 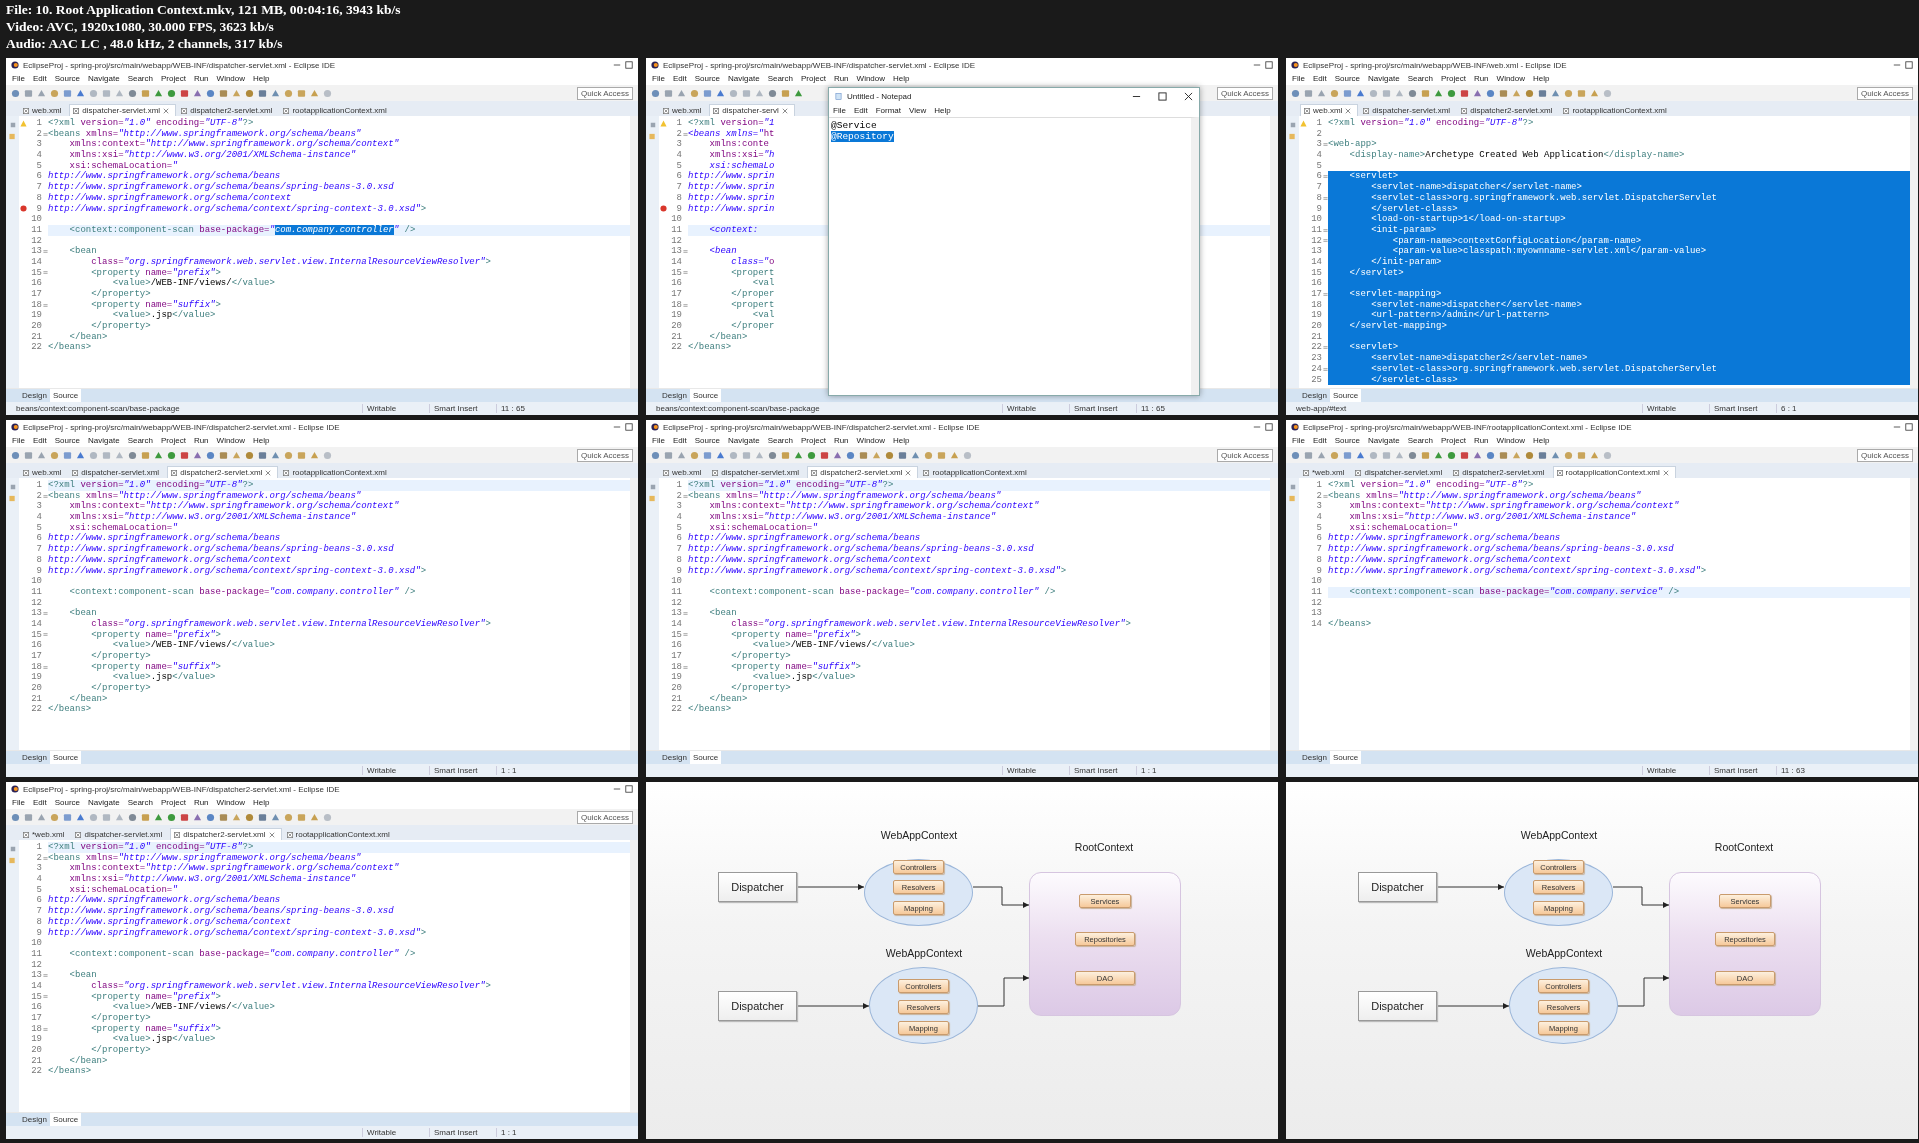 What do you see at coordinates (1188, 96) in the screenshot?
I see `close-icon` at bounding box center [1188, 96].